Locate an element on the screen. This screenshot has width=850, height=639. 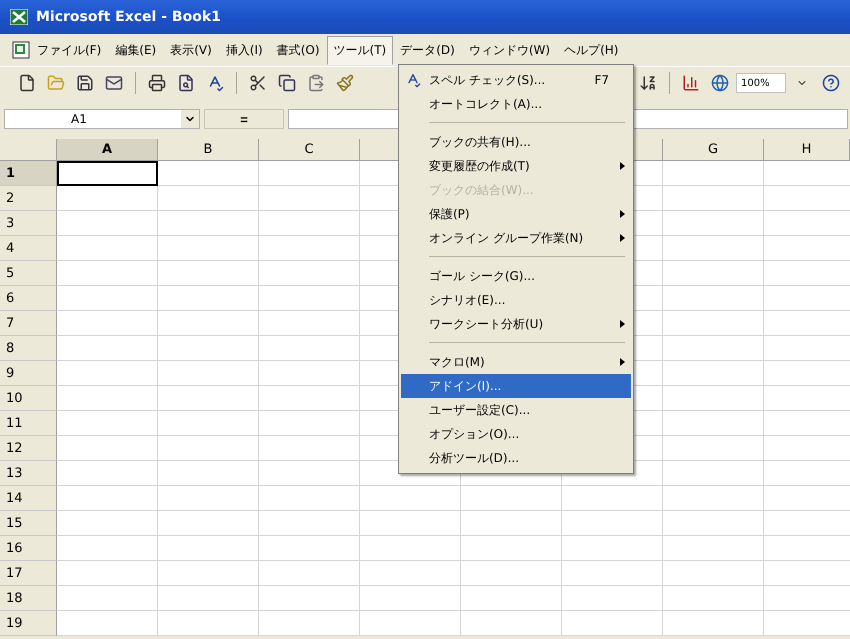
paste-icon is located at coordinates (316, 83).